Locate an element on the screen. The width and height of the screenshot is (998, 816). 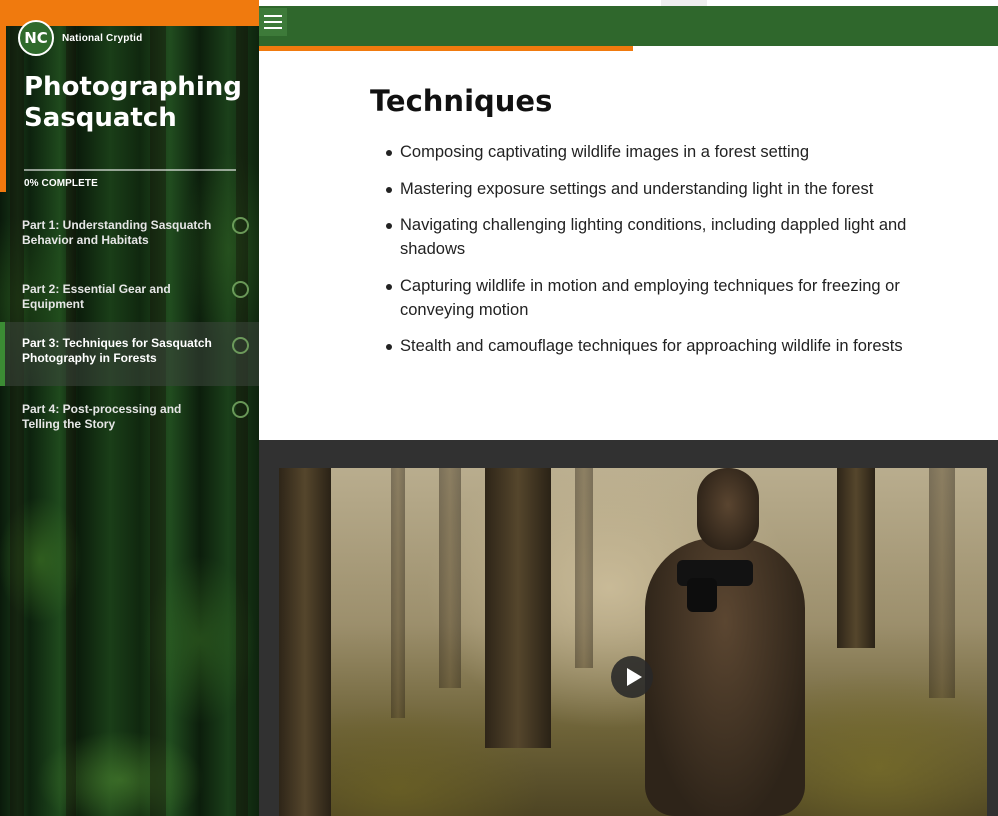
page-title: Techniques is located at coordinates (461, 101).